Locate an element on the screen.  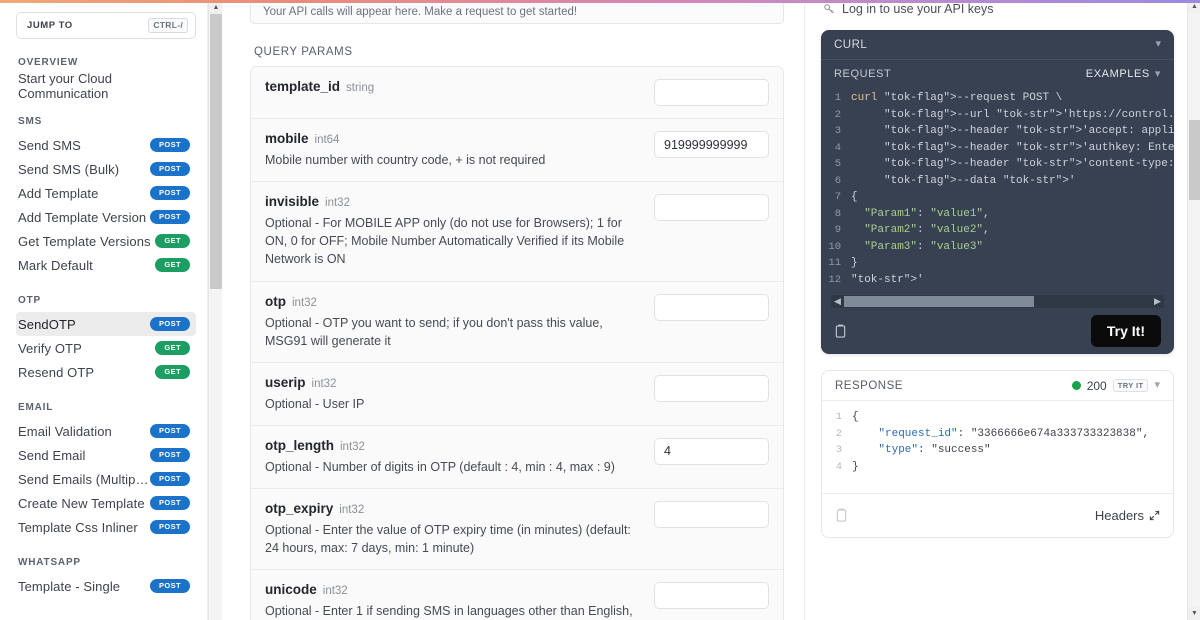
code-line: 6 "tok-flag">--data "tok-str">' is located at coordinates (997, 181).